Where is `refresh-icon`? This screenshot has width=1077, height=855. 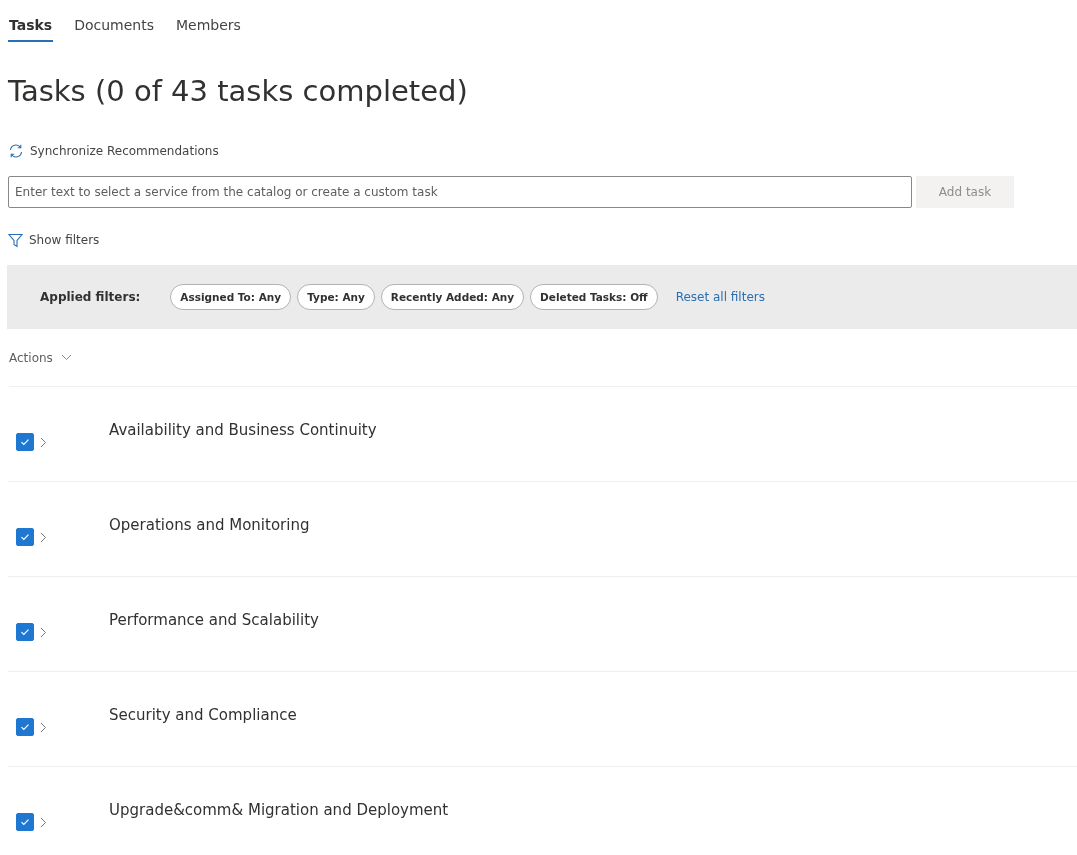
refresh-icon is located at coordinates (16, 151).